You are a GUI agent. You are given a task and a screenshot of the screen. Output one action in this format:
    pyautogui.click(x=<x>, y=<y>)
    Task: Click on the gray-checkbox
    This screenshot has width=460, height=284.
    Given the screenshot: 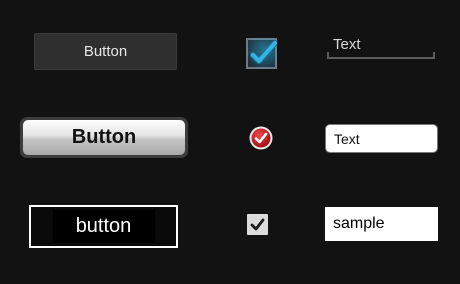 What is the action you would take?
    pyautogui.click(x=257, y=224)
    